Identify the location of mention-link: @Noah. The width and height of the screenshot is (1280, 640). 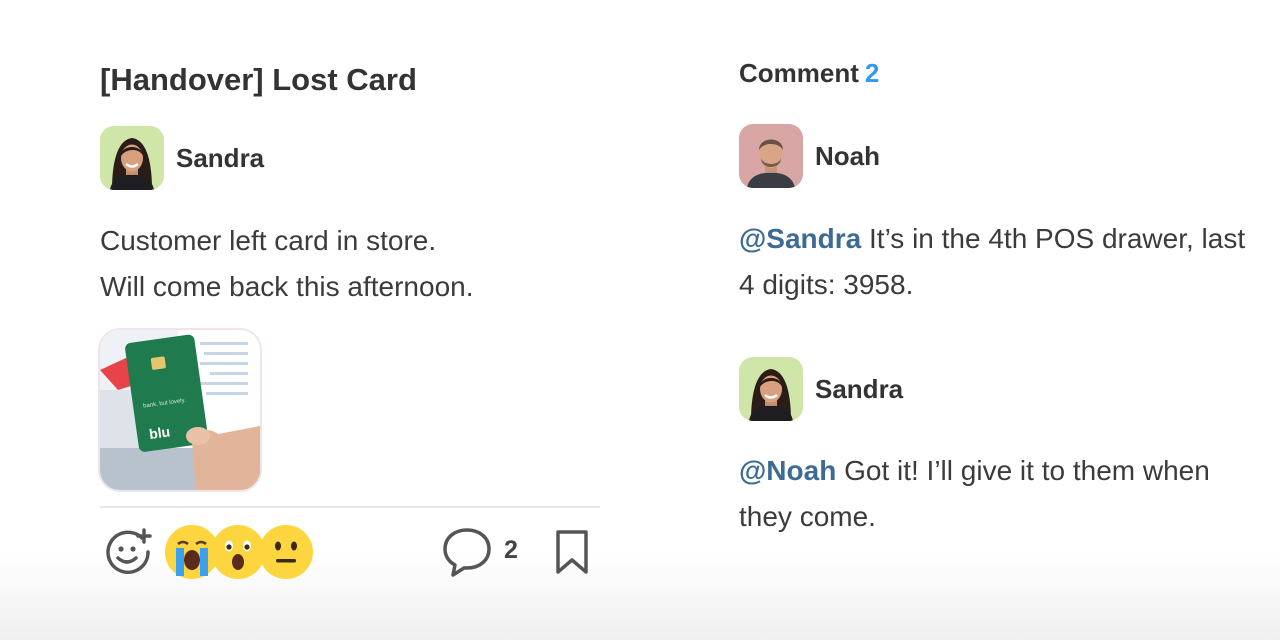
(787, 470).